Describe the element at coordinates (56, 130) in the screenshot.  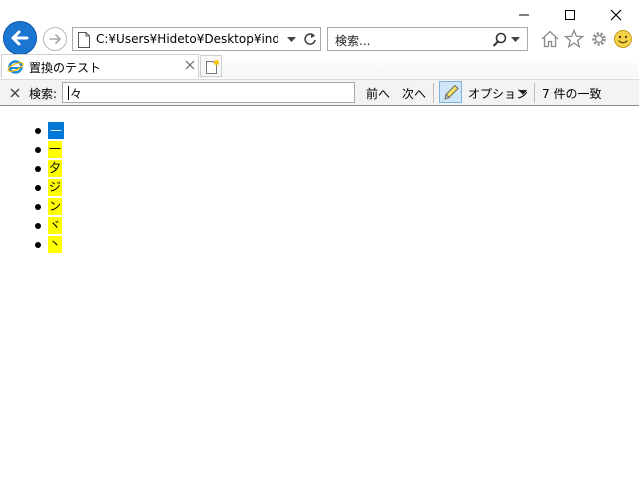
I see `highlighted-match: —` at that location.